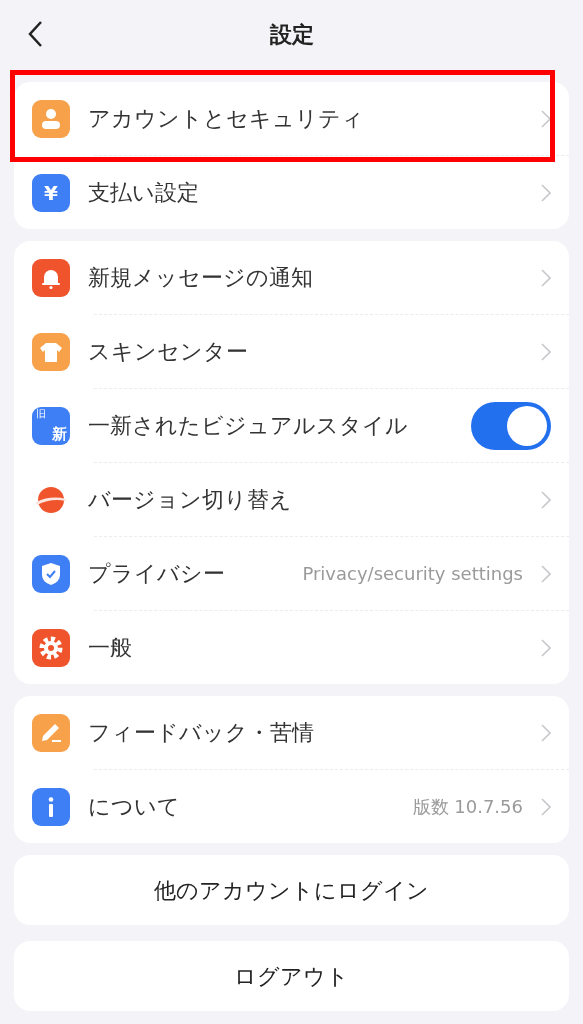 This screenshot has width=583, height=1024. I want to click on yen-icon: ¥, so click(51, 192).